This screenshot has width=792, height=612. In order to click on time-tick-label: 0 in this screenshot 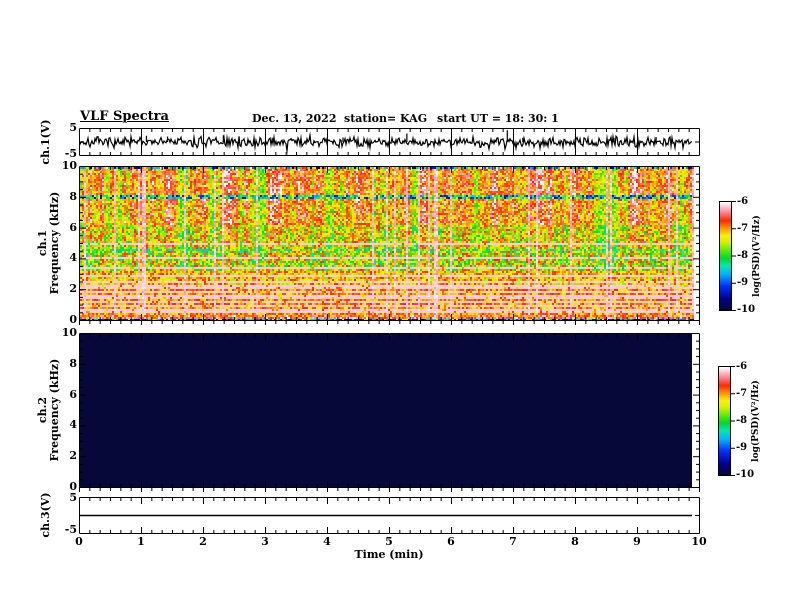, I will do `click(79, 541)`.